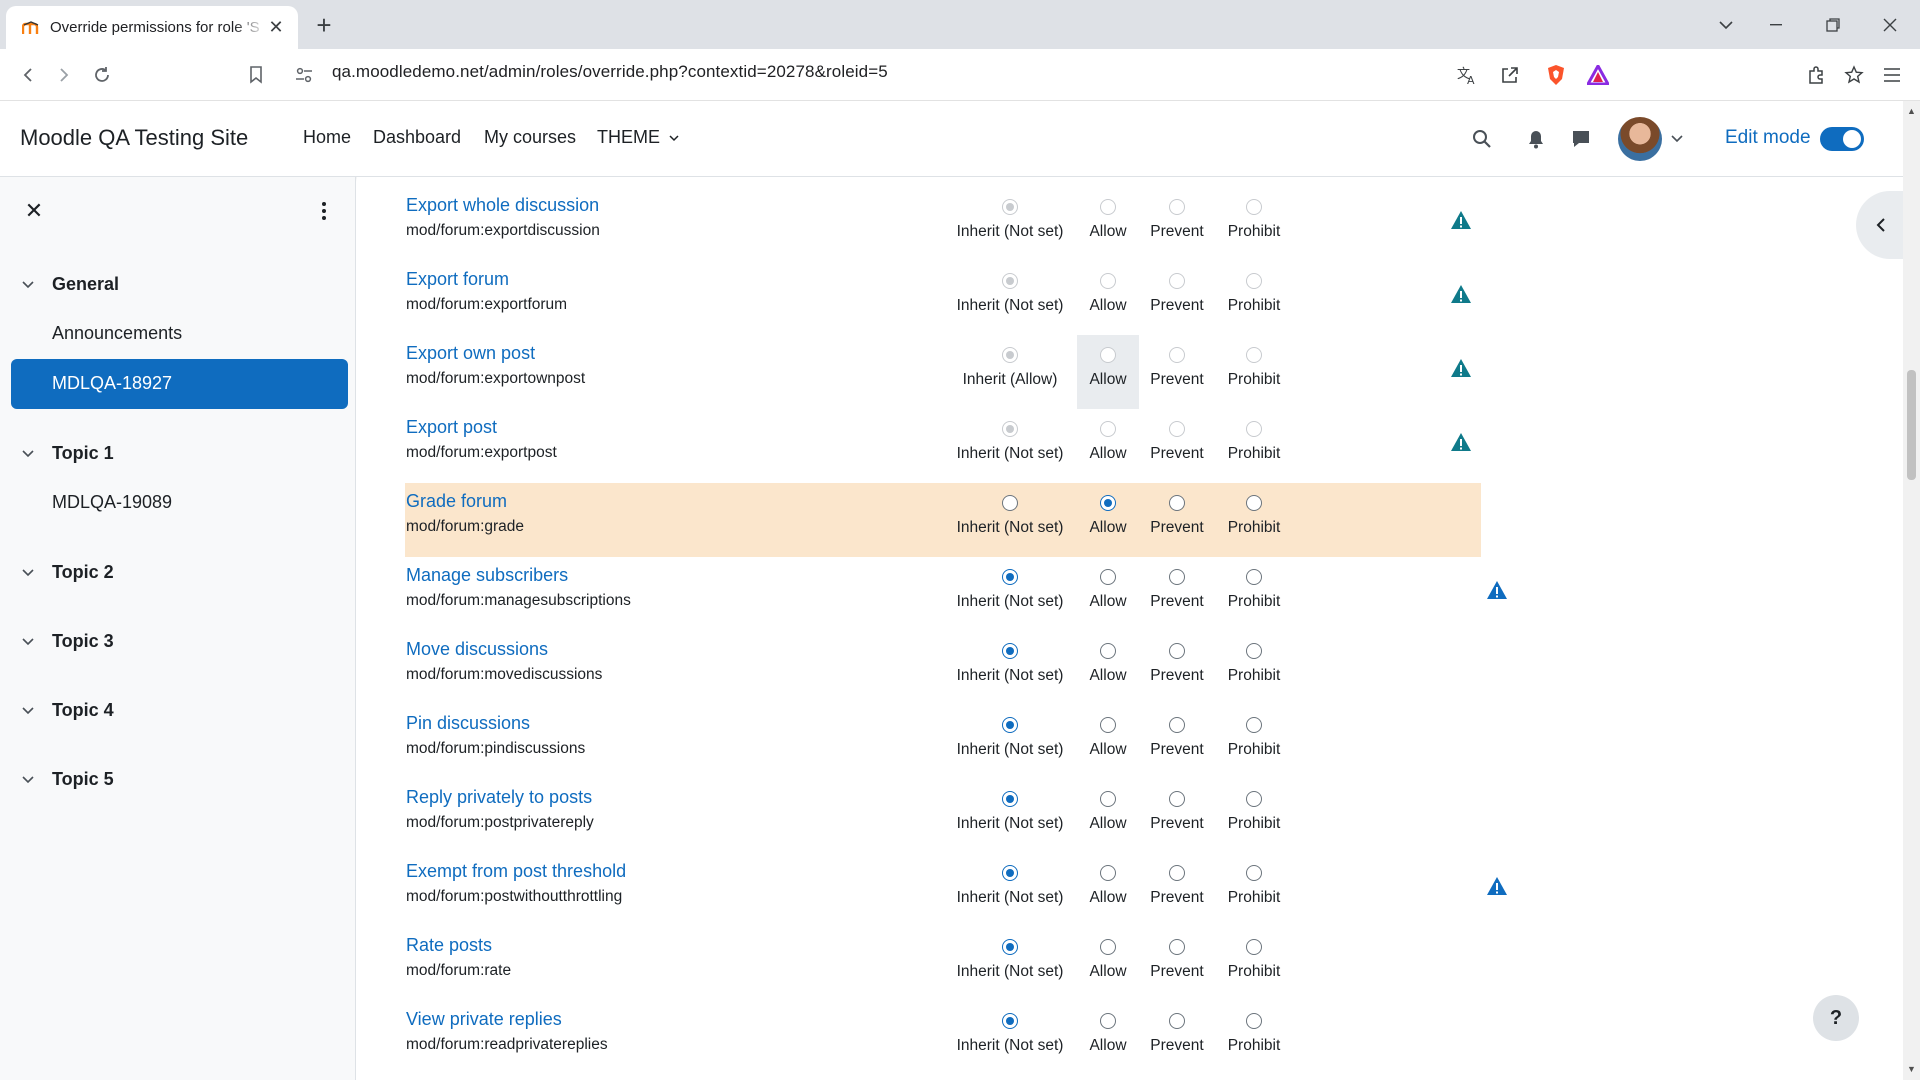  I want to click on section-topic-1: Topic 1, so click(68, 453).